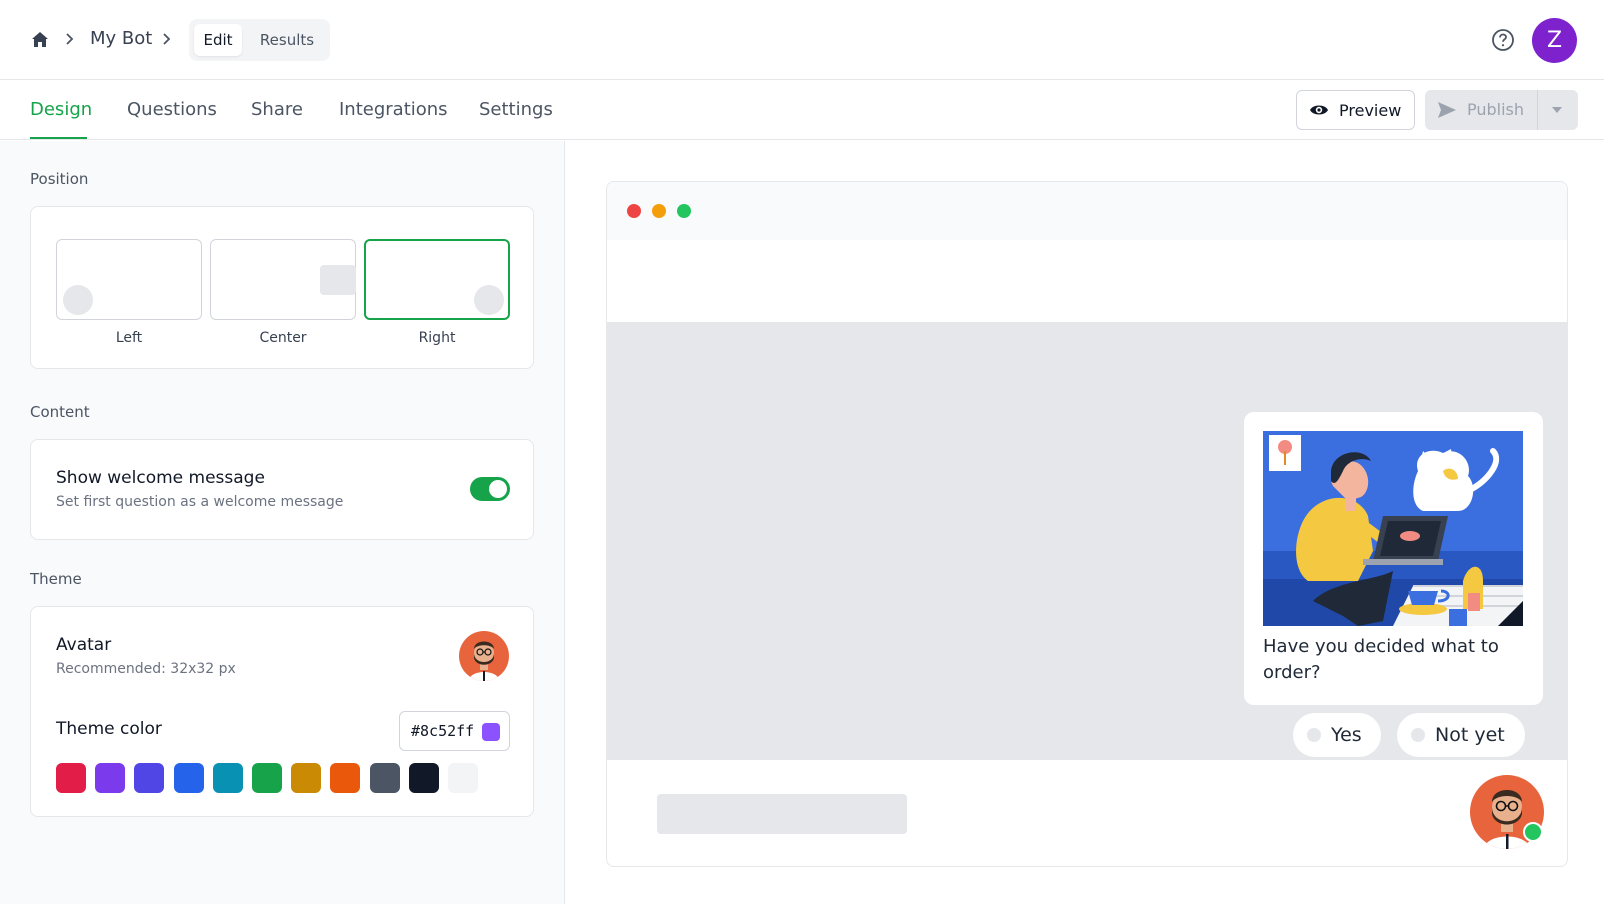  I want to click on answer-label: Not yet, so click(1470, 735).